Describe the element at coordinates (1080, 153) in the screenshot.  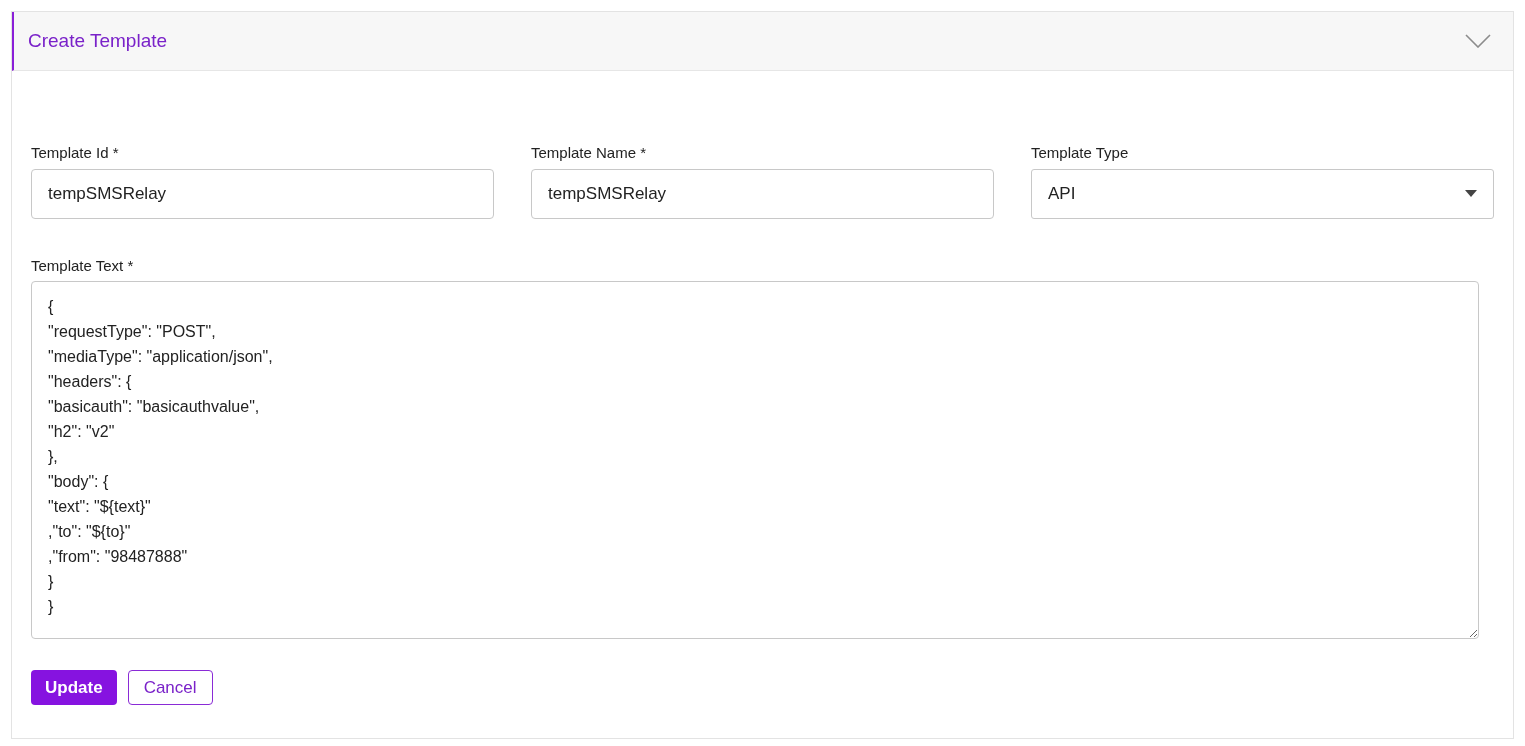
I see `field-label: Template Type` at that location.